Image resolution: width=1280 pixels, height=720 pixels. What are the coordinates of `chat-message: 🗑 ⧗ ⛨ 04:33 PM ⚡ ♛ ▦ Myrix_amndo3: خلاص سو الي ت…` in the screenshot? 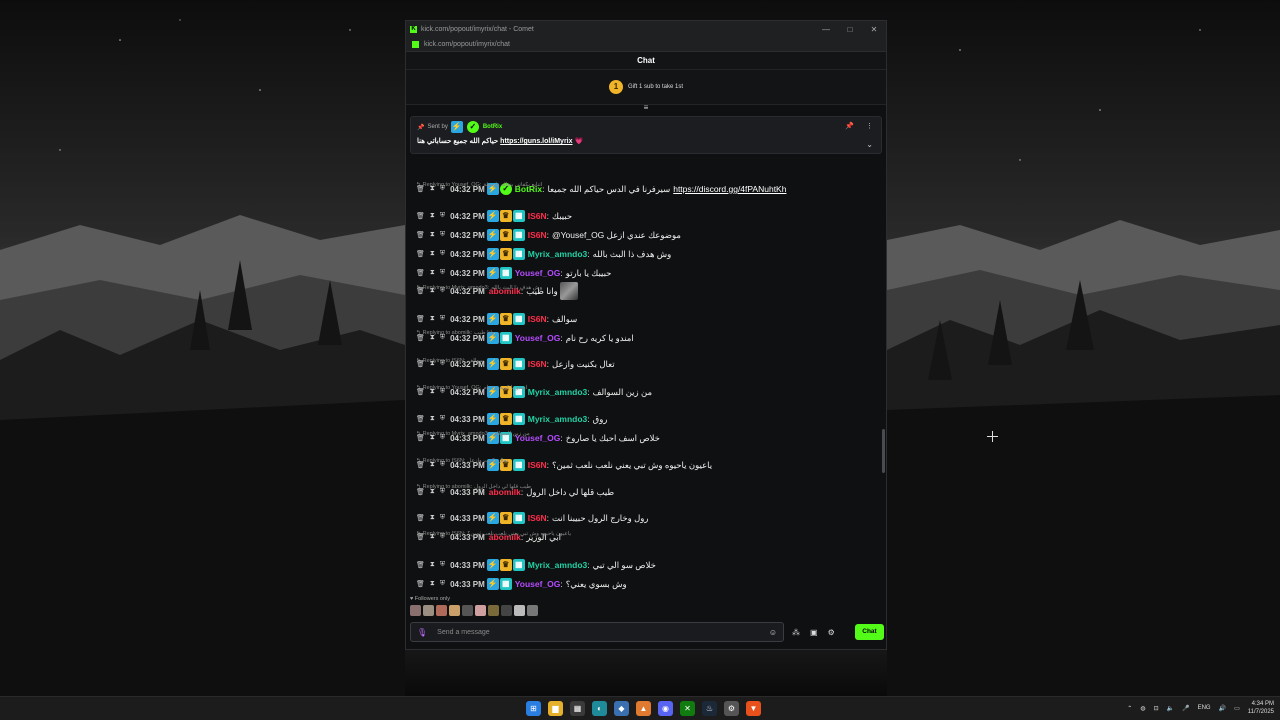 It's located at (647, 565).